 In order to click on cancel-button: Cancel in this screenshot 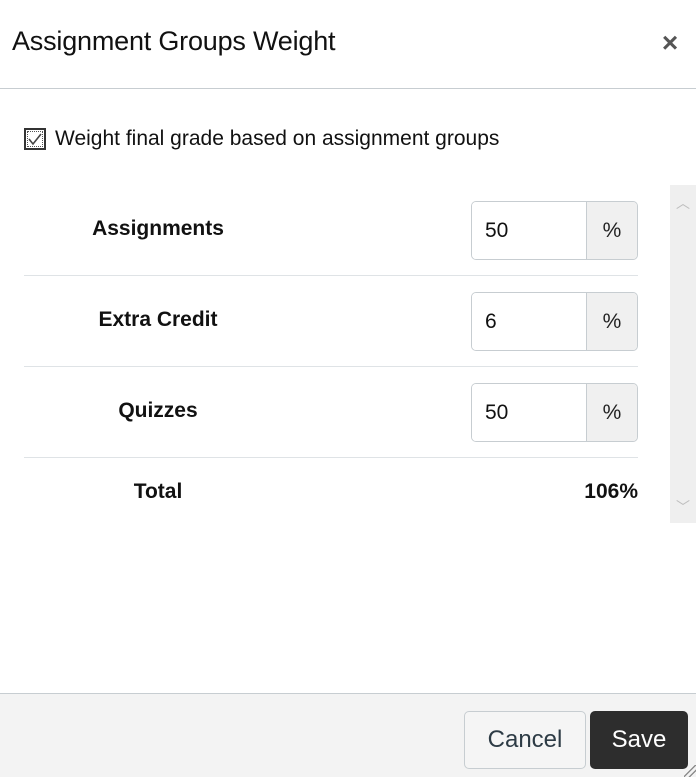, I will do `click(525, 740)`.